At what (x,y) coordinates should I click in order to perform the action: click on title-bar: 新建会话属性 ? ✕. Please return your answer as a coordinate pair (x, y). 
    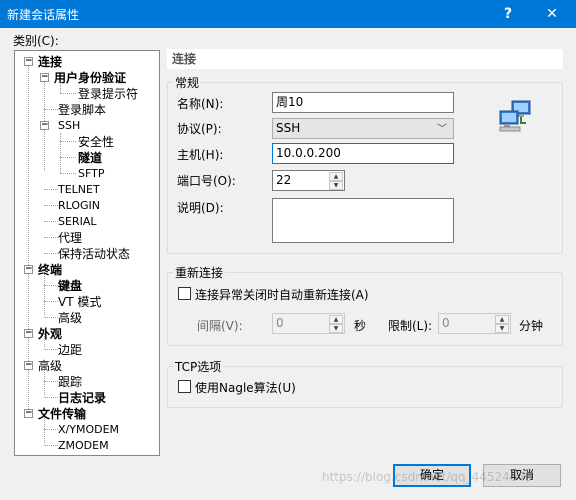
    Looking at the image, I should click on (288, 14).